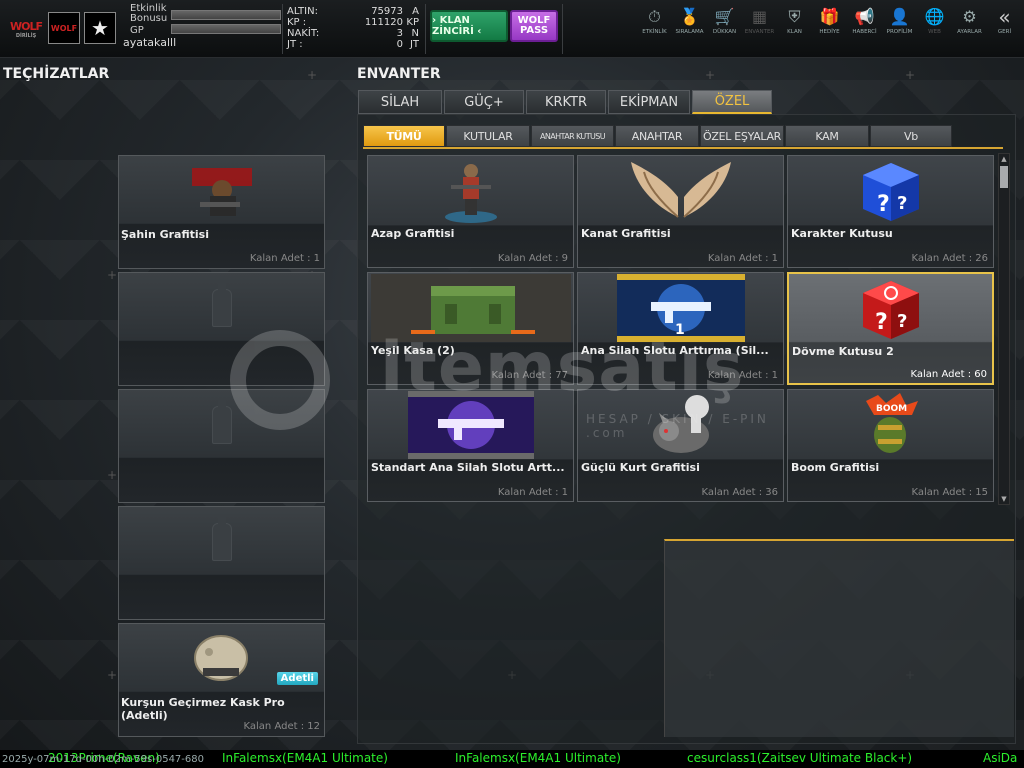  I want to click on inventory-item: Kanat Grafitisi Kalan Adet : 1, so click(680, 211).